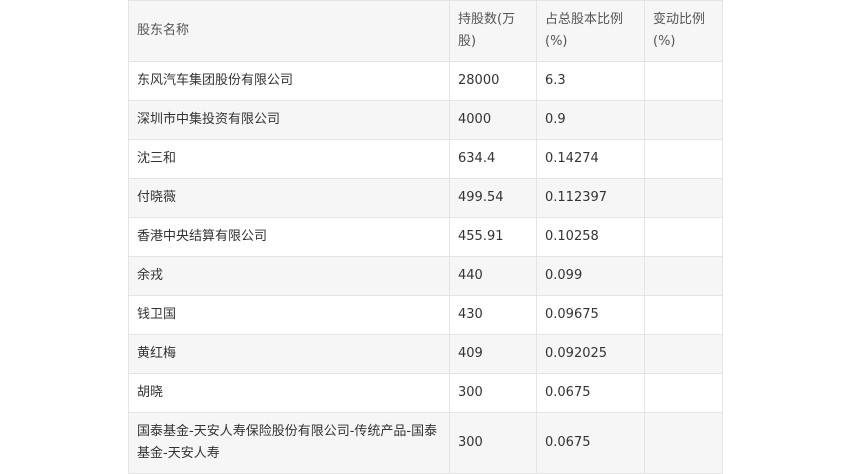 This screenshot has width=850, height=474. I want to click on cell-share-ratio: 0.099, so click(590, 276).